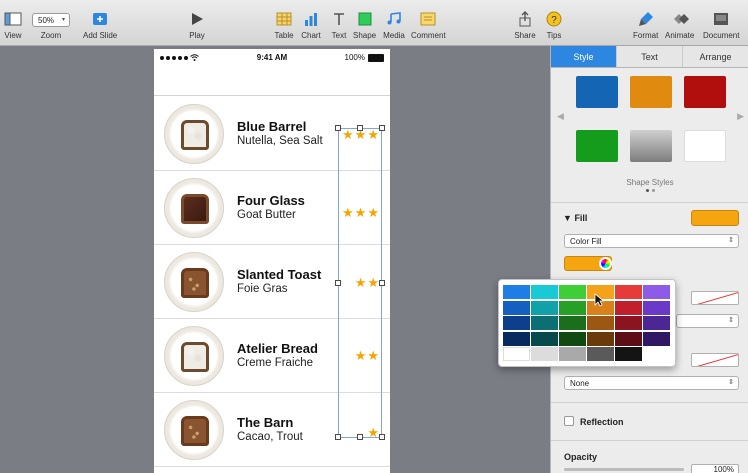 This screenshot has width=748, height=473. Describe the element at coordinates (715, 298) in the screenshot. I see `border-none-swatch` at that location.